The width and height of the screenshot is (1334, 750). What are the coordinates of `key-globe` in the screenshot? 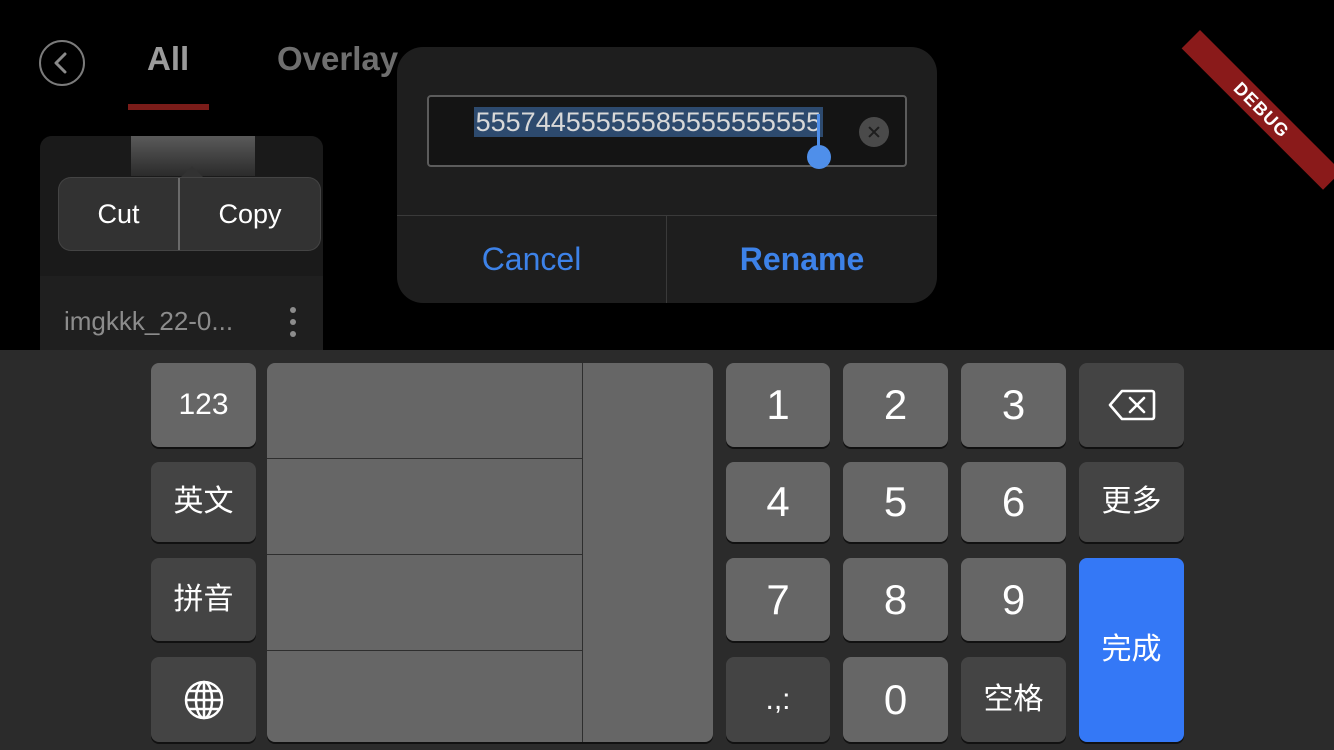 It's located at (203, 699).